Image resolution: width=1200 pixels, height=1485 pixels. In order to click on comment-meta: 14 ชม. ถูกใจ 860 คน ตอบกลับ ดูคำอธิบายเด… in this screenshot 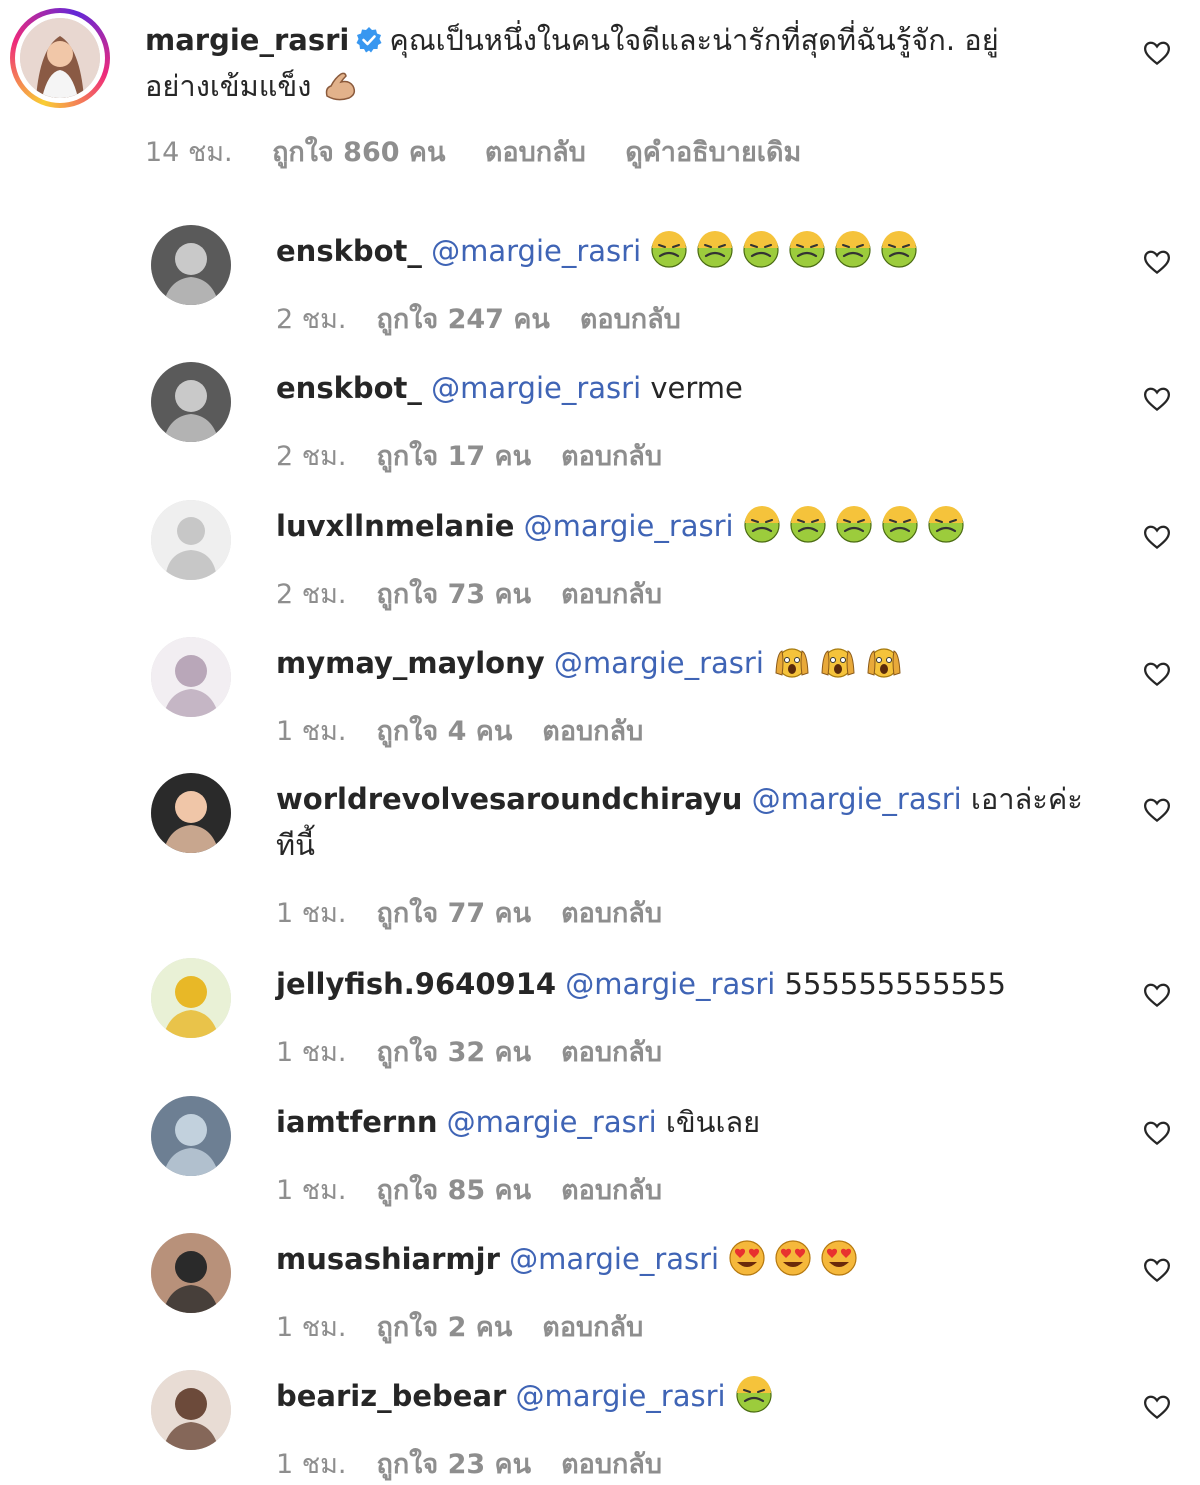, I will do `click(488, 151)`.